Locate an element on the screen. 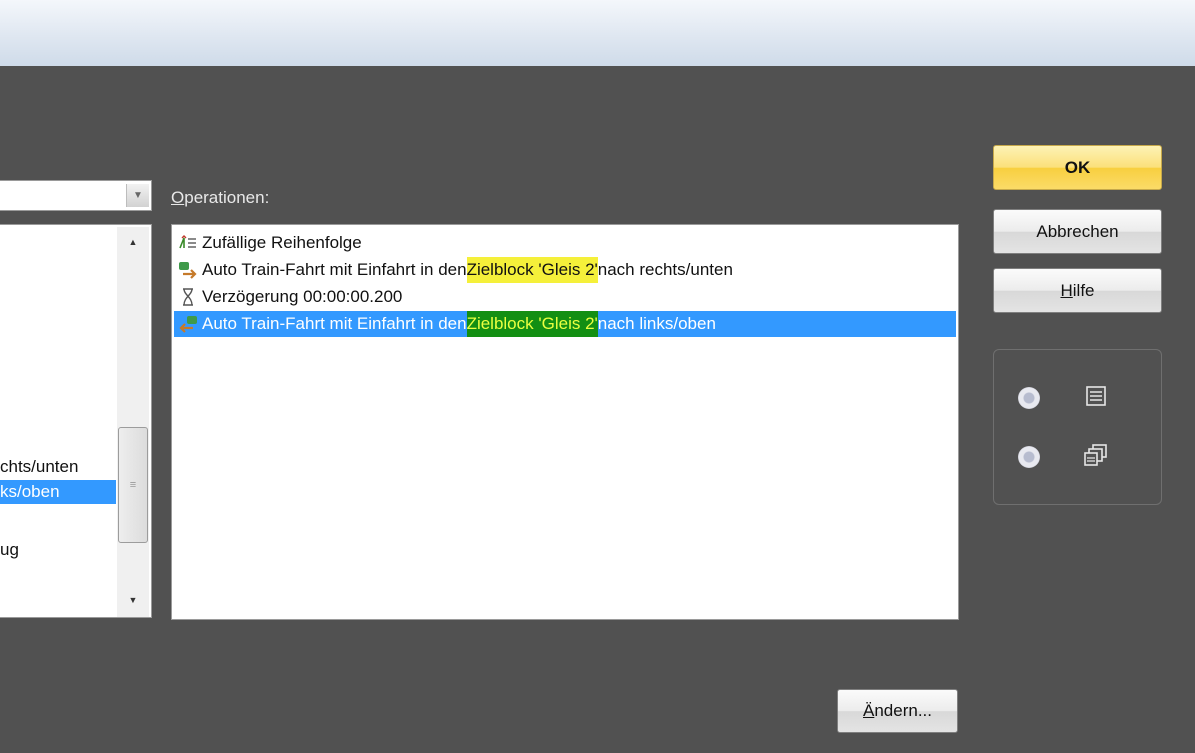 Image resolution: width=1195 pixels, height=753 pixels. view-list-radio is located at coordinates (1029, 398).